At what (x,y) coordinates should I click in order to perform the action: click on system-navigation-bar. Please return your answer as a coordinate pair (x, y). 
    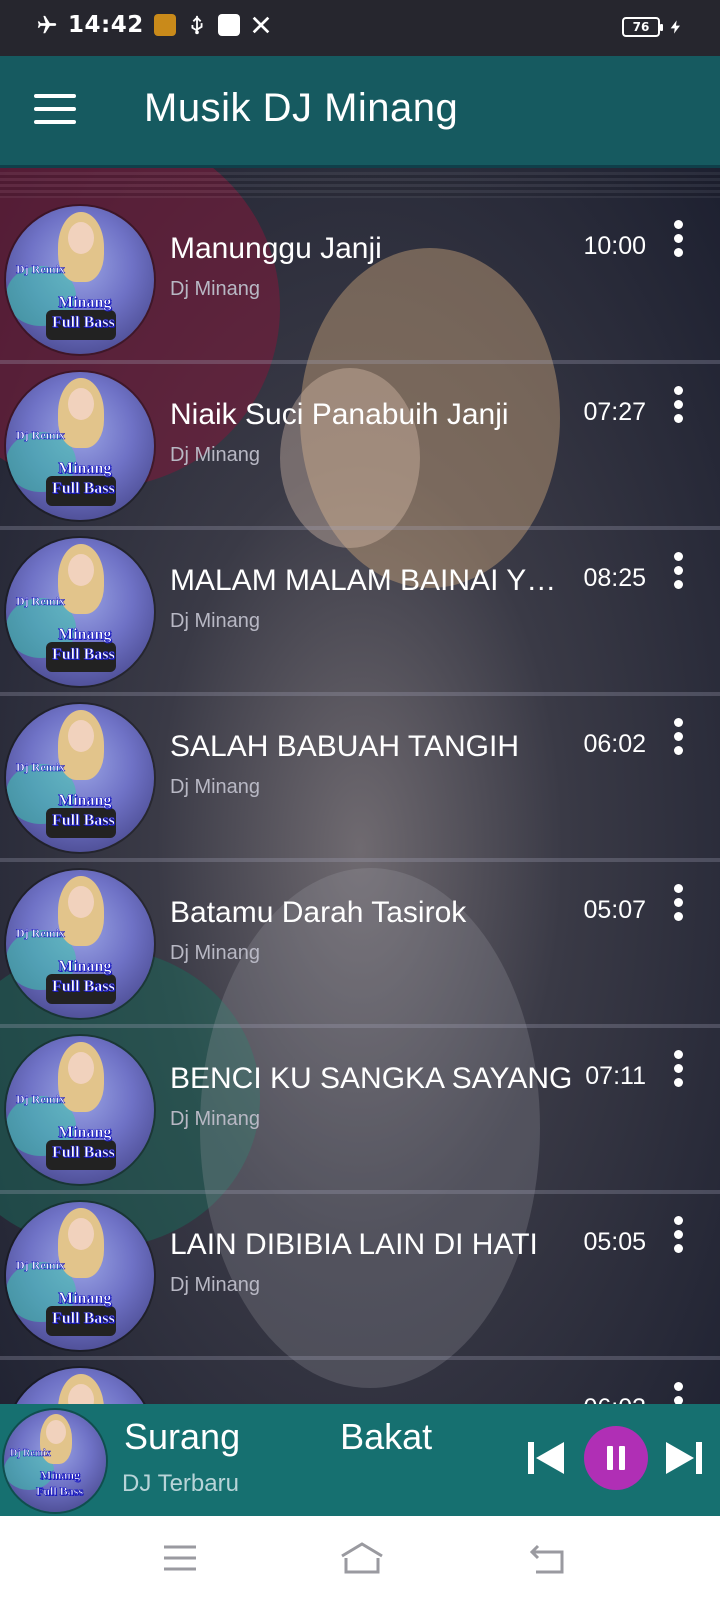
    Looking at the image, I should click on (360, 1558).